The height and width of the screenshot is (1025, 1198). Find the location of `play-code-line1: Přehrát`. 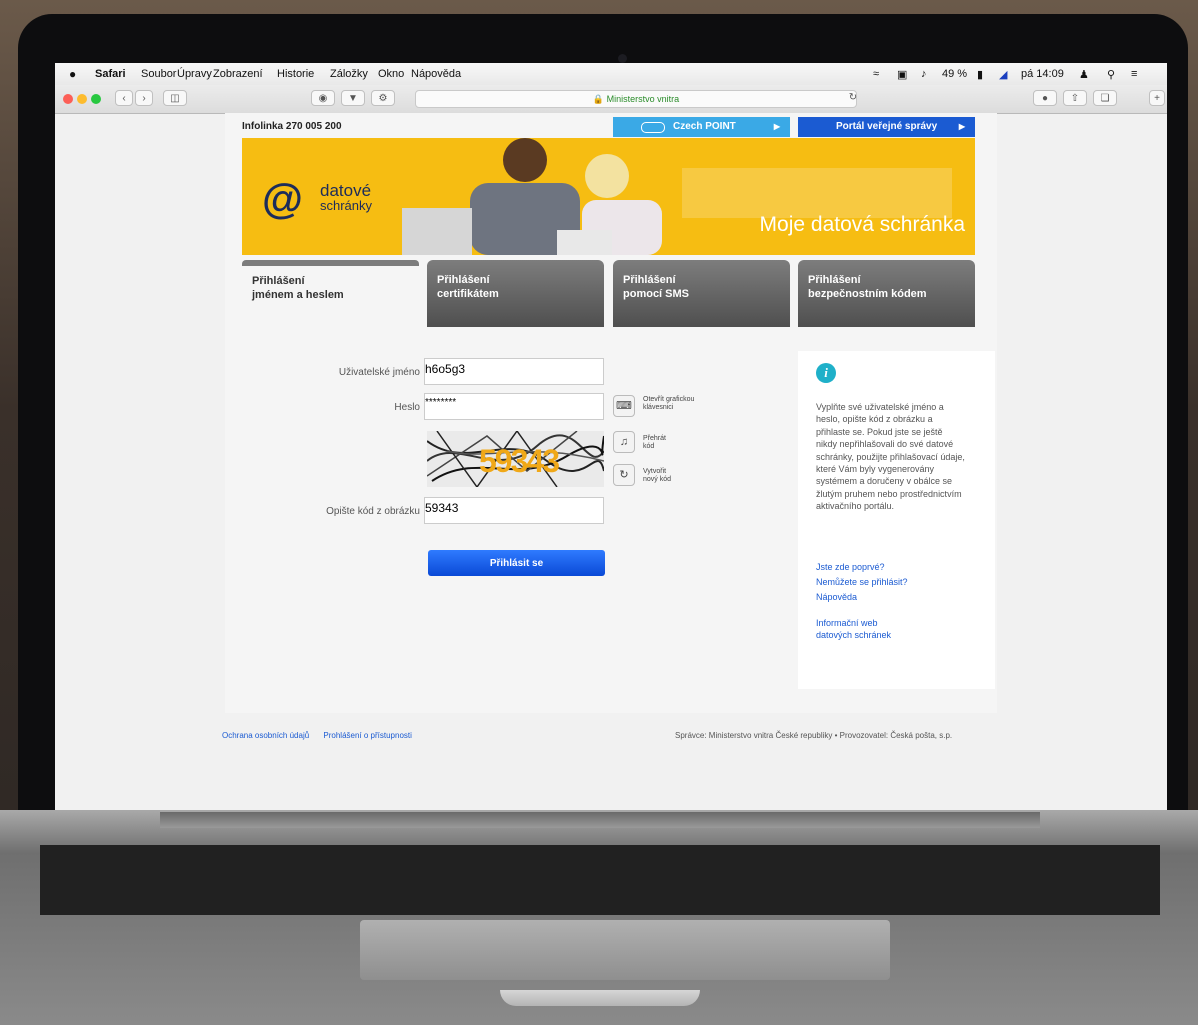

play-code-line1: Přehrát is located at coordinates (654, 438).